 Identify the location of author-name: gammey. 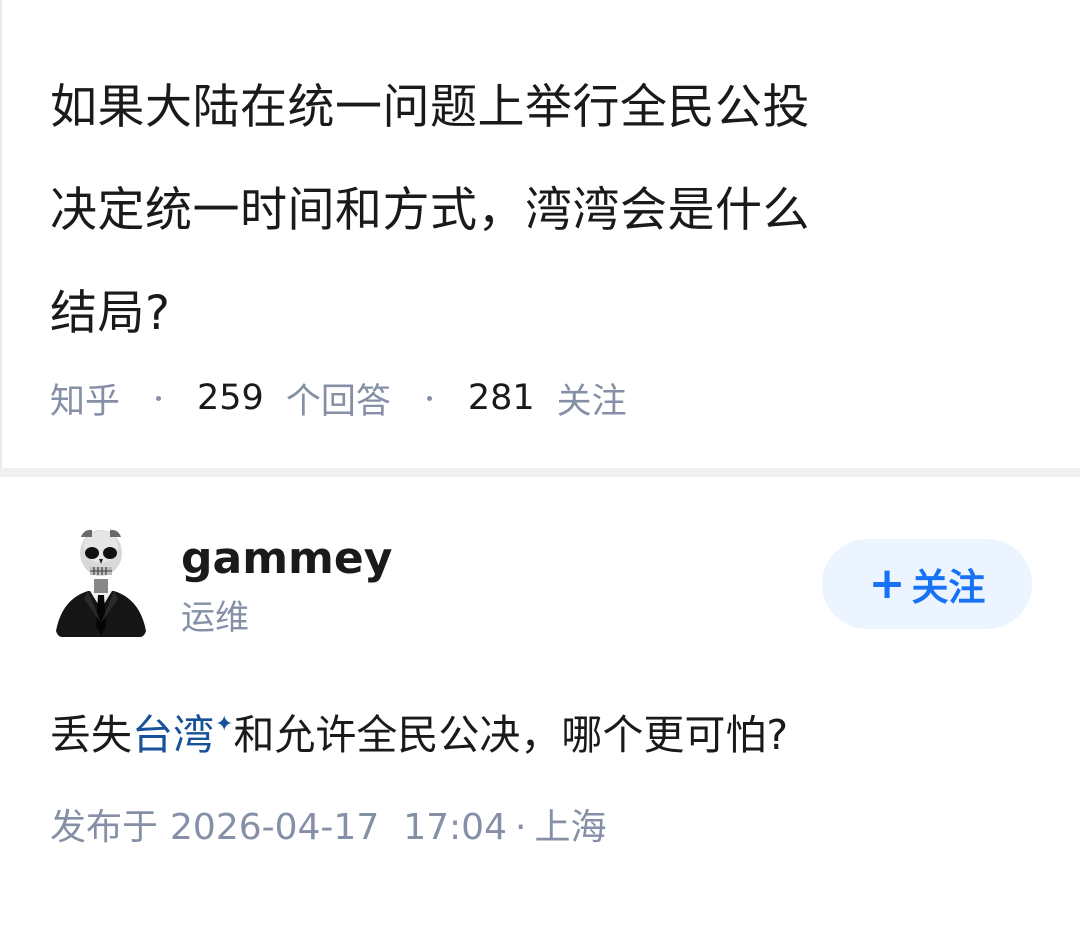
(286, 559).